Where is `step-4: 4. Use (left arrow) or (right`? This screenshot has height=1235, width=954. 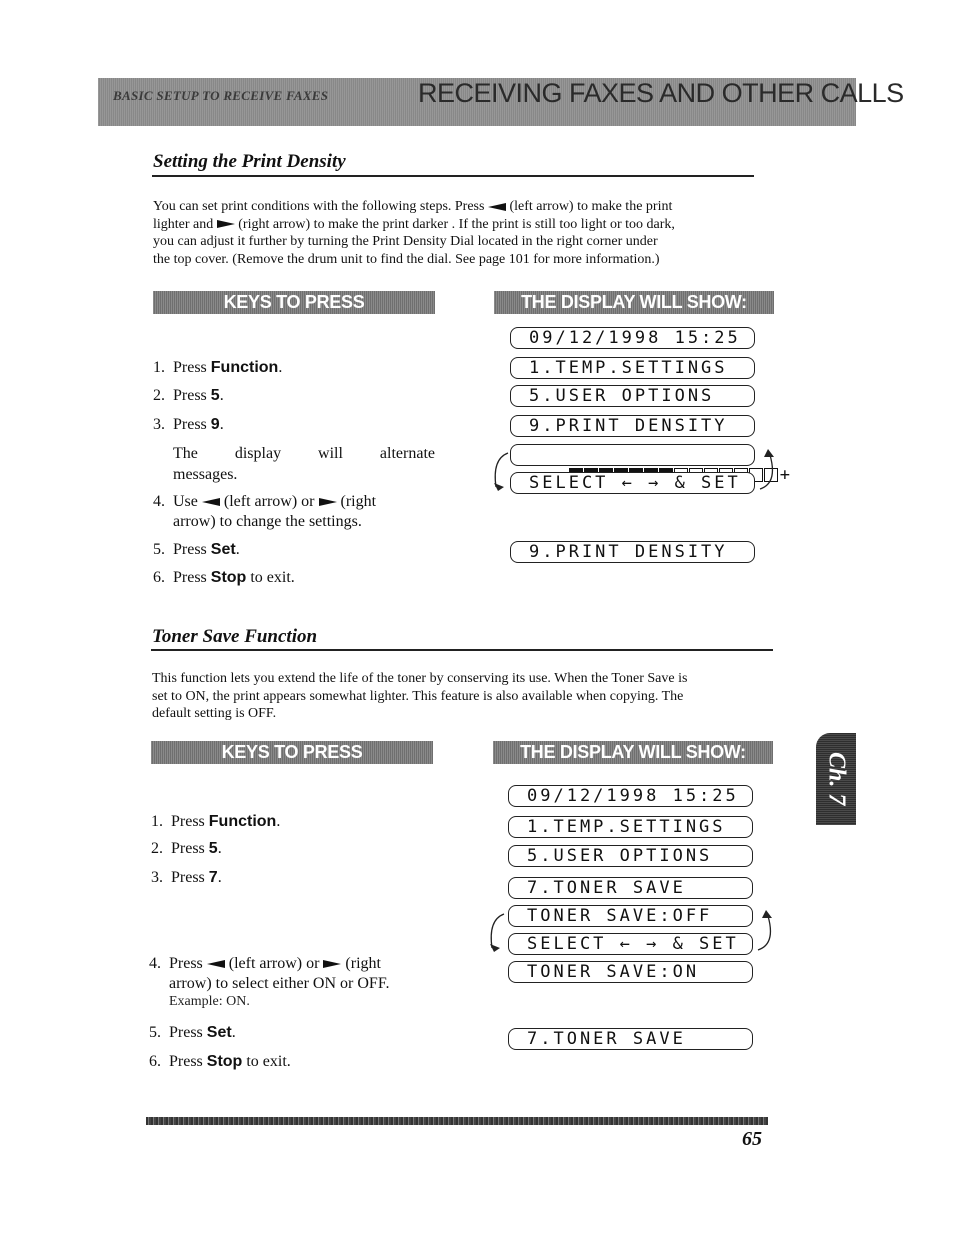
step-4: 4. Use (left arrow) or (right is located at coordinates (265, 501).